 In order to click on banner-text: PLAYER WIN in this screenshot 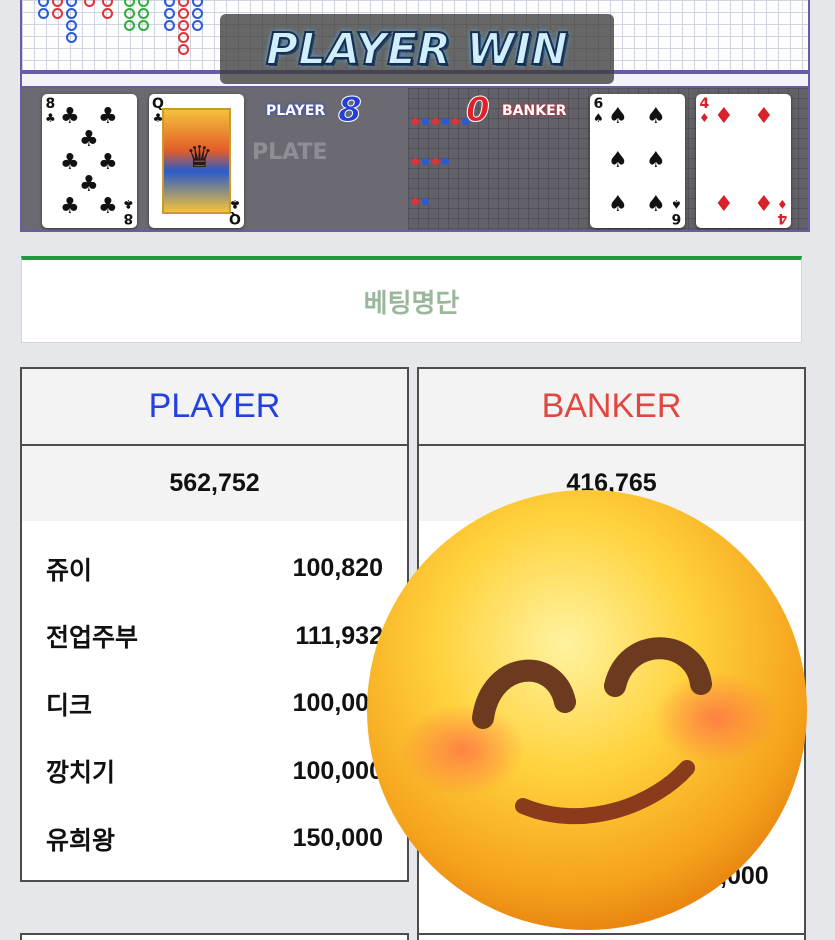, I will do `click(417, 49)`.